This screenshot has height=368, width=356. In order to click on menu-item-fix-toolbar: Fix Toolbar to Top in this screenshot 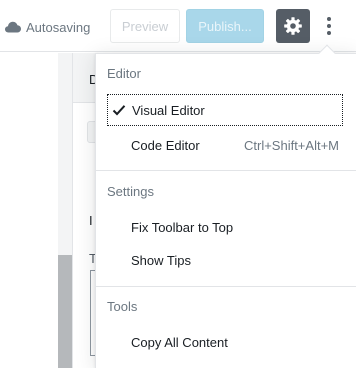, I will do `click(225, 227)`.